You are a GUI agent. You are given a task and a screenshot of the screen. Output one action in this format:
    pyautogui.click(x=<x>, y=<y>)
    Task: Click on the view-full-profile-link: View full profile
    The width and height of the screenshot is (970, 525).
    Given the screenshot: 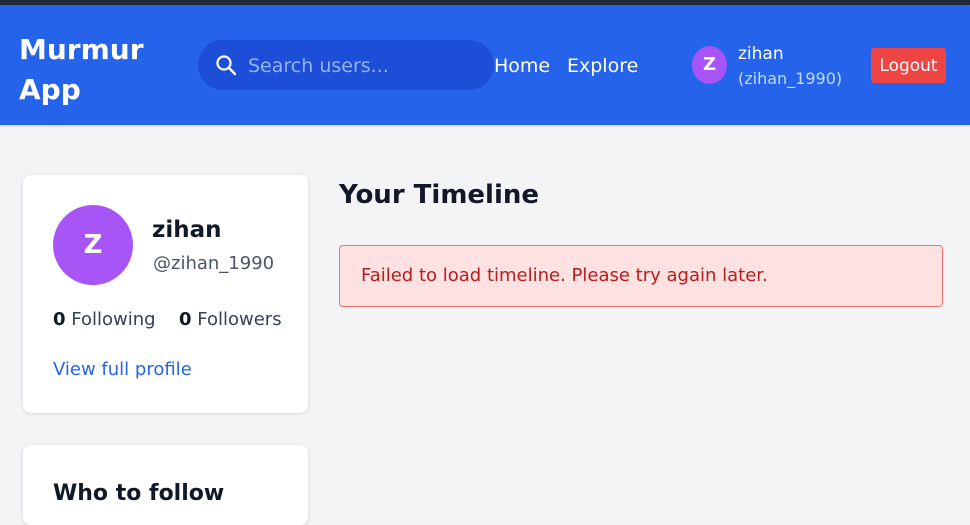 What is the action you would take?
    pyautogui.click(x=122, y=369)
    